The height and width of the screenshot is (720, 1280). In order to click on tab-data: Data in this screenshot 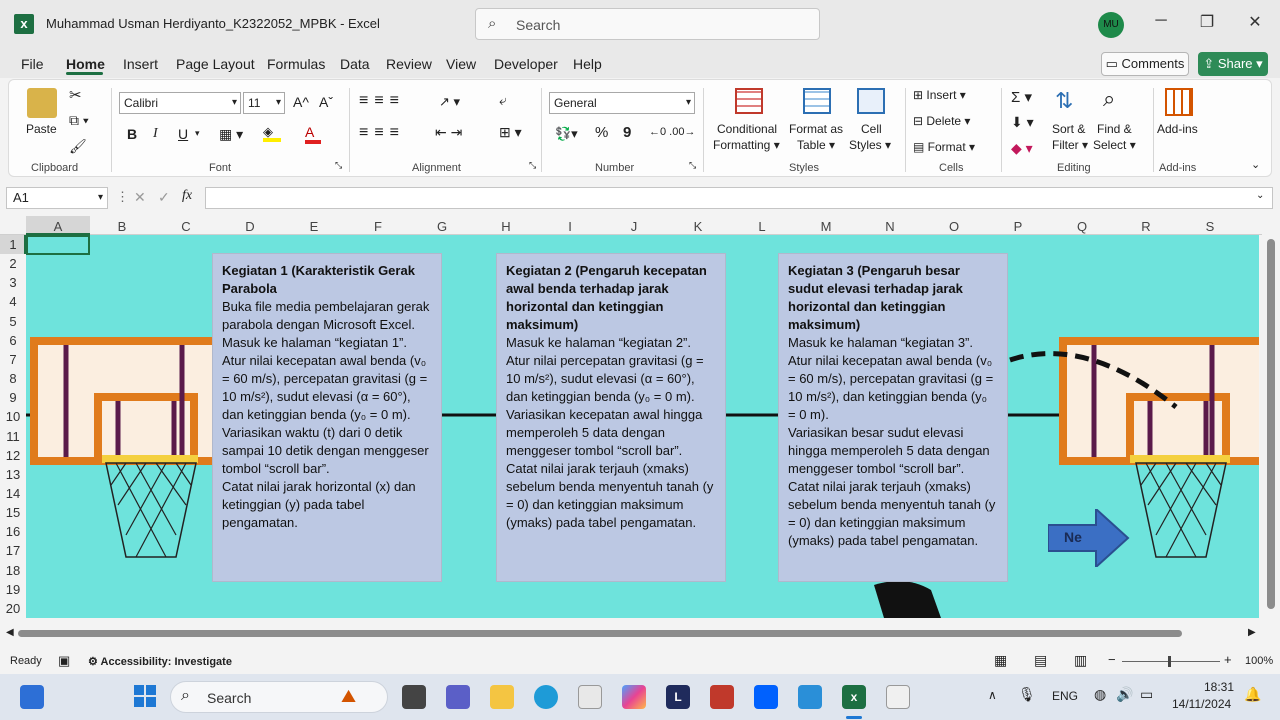, I will do `click(355, 64)`.